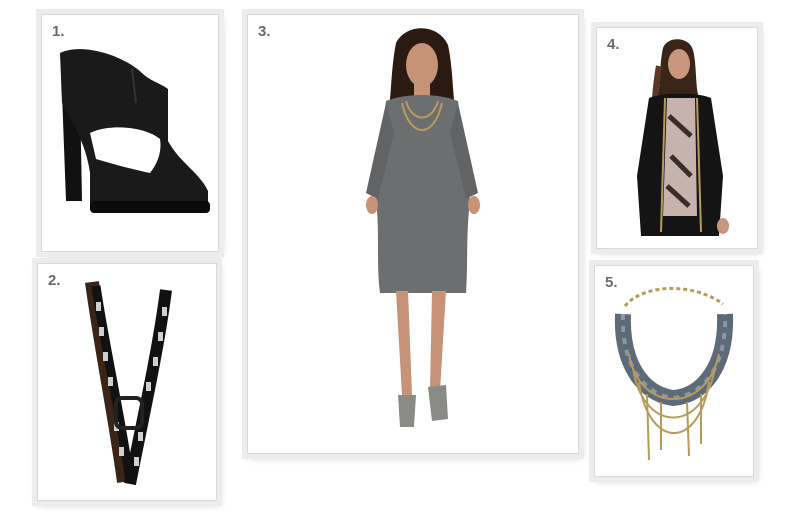  What do you see at coordinates (683, 137) in the screenshot?
I see `cardigan-model-image` at bounding box center [683, 137].